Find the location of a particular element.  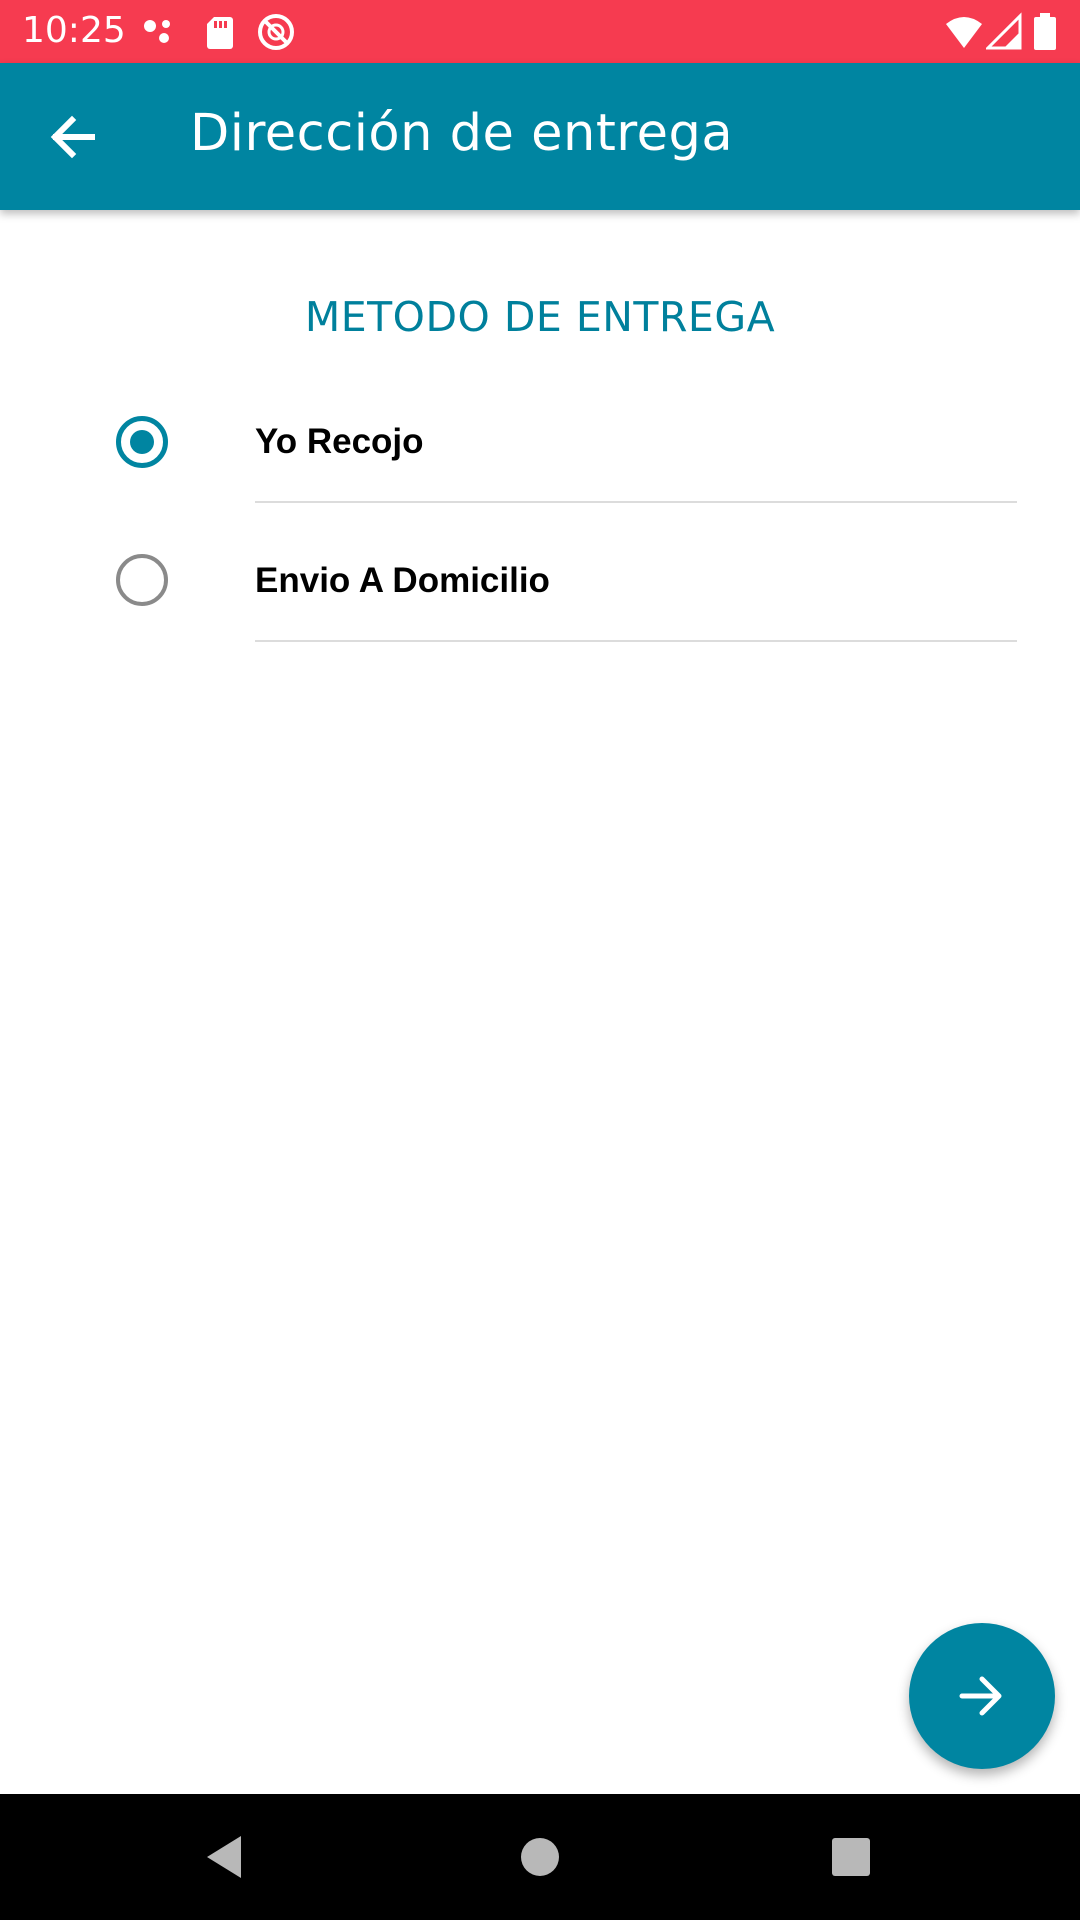

option-label: Envio A Domicilio is located at coordinates (402, 580).